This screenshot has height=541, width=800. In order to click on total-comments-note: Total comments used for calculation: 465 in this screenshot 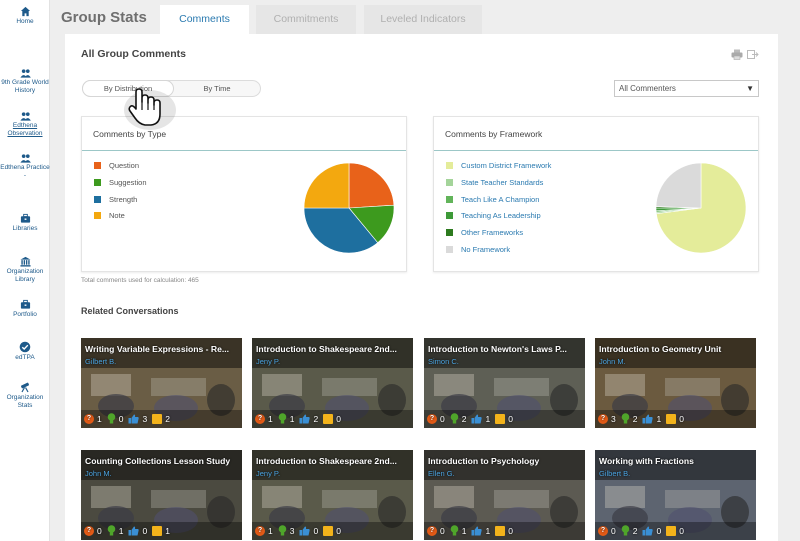, I will do `click(140, 280)`.